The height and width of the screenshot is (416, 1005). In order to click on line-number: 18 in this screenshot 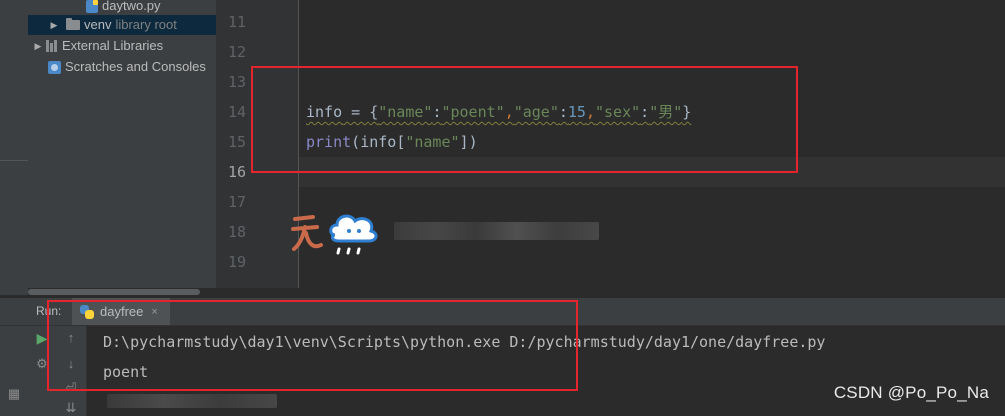, I will do `click(236, 232)`.